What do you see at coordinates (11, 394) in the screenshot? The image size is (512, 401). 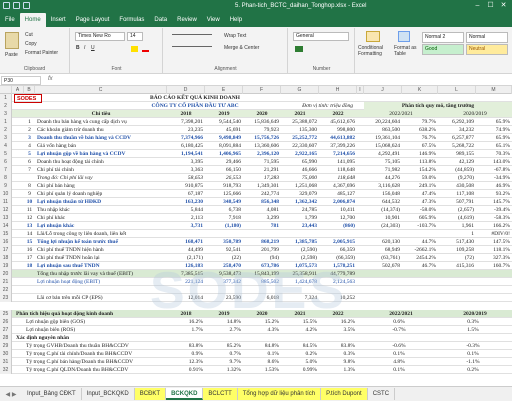 I see `sheet-nav-arrows-icon: ◀ ▶` at bounding box center [11, 394].